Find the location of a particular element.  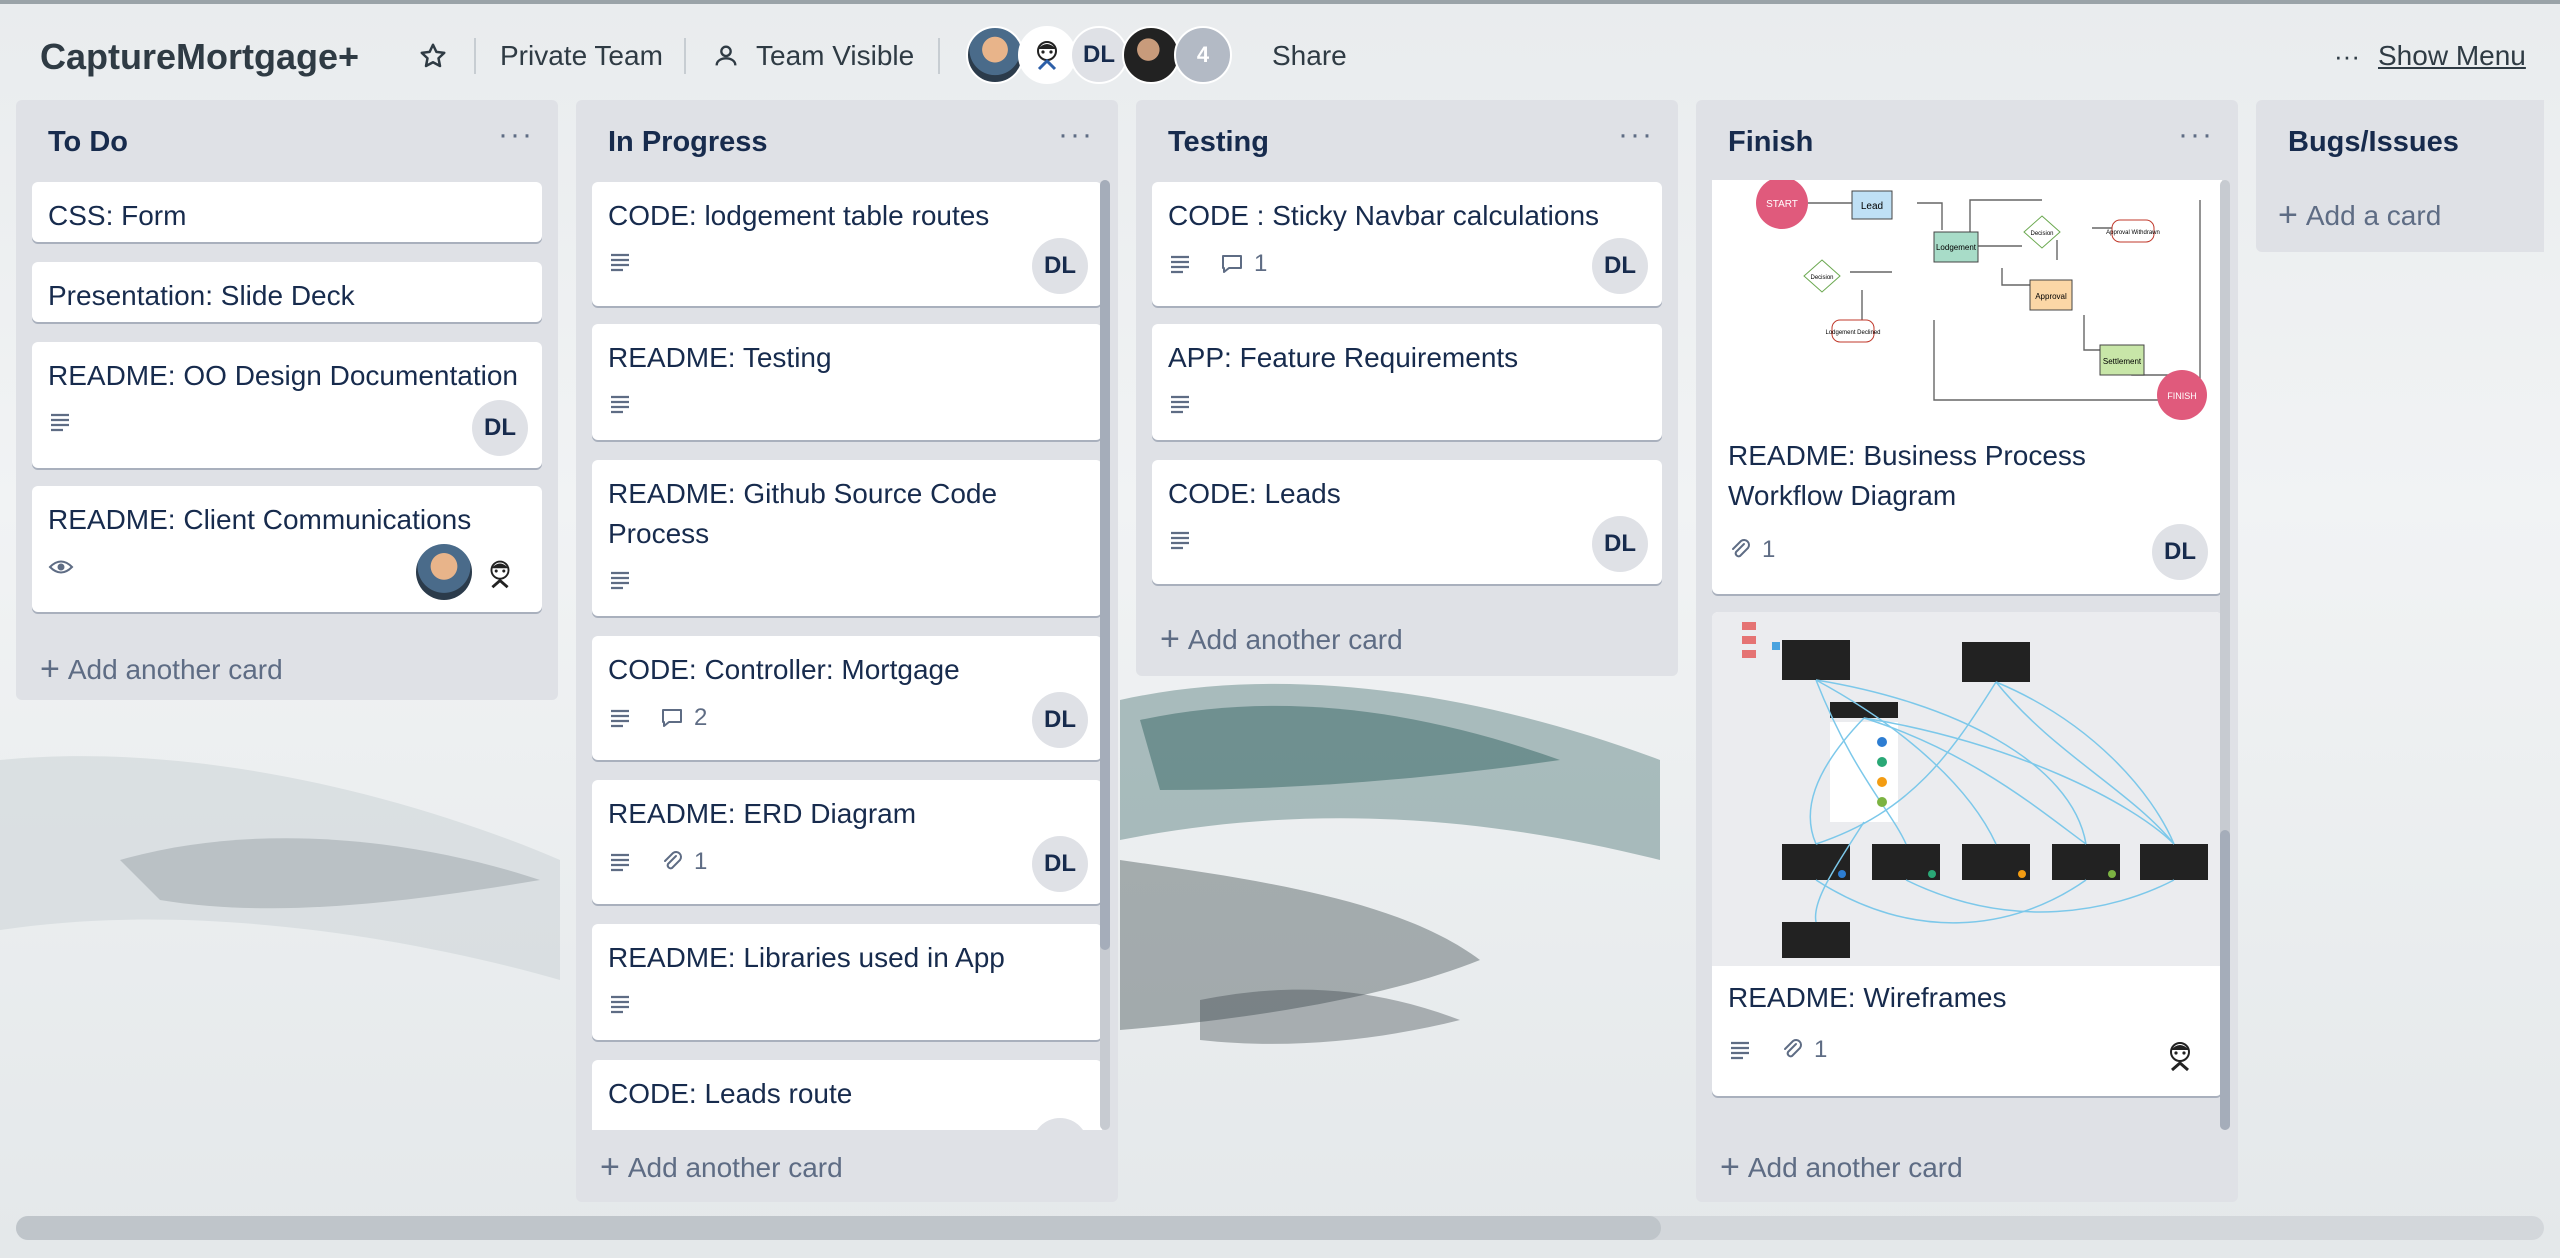

board-horizontal-scrollbar is located at coordinates (1280, 1228).